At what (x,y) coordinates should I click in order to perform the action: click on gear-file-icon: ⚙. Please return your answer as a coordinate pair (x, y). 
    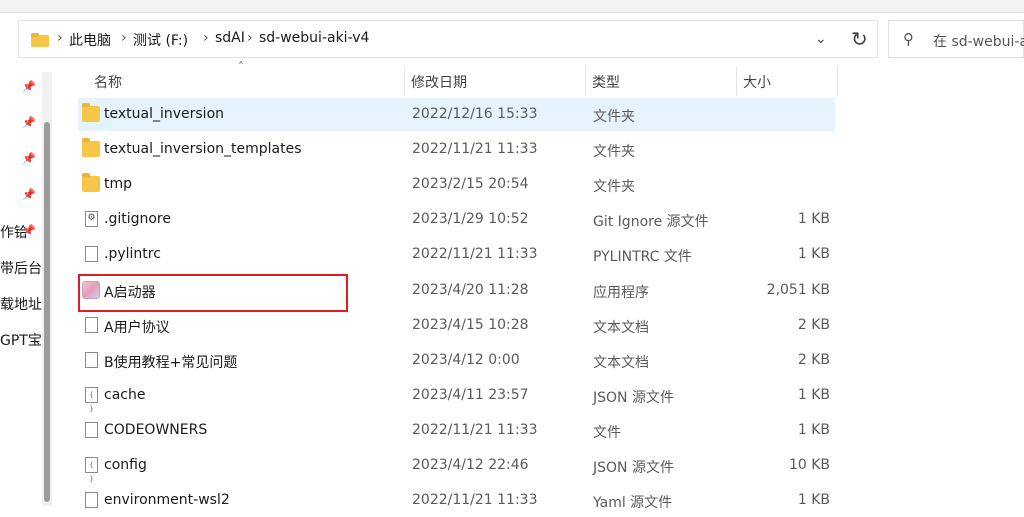
    Looking at the image, I should click on (91, 219).